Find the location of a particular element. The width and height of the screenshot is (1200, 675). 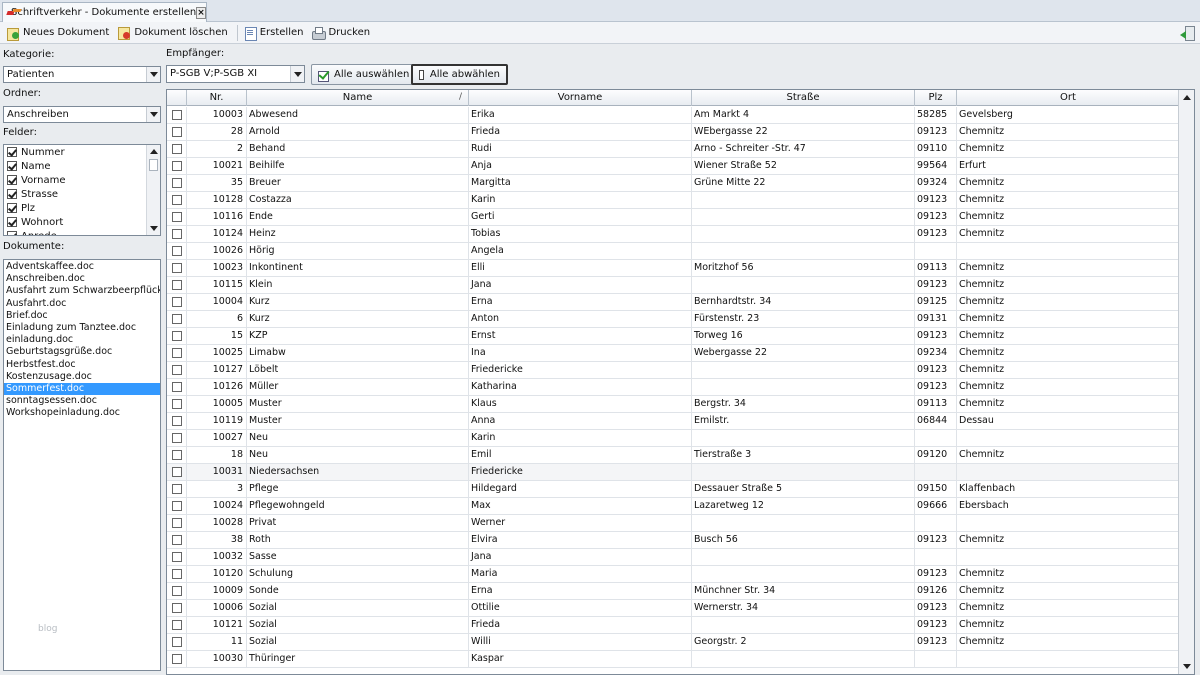

list-item: Einladung zum Tanztee.doc is located at coordinates (82, 328).